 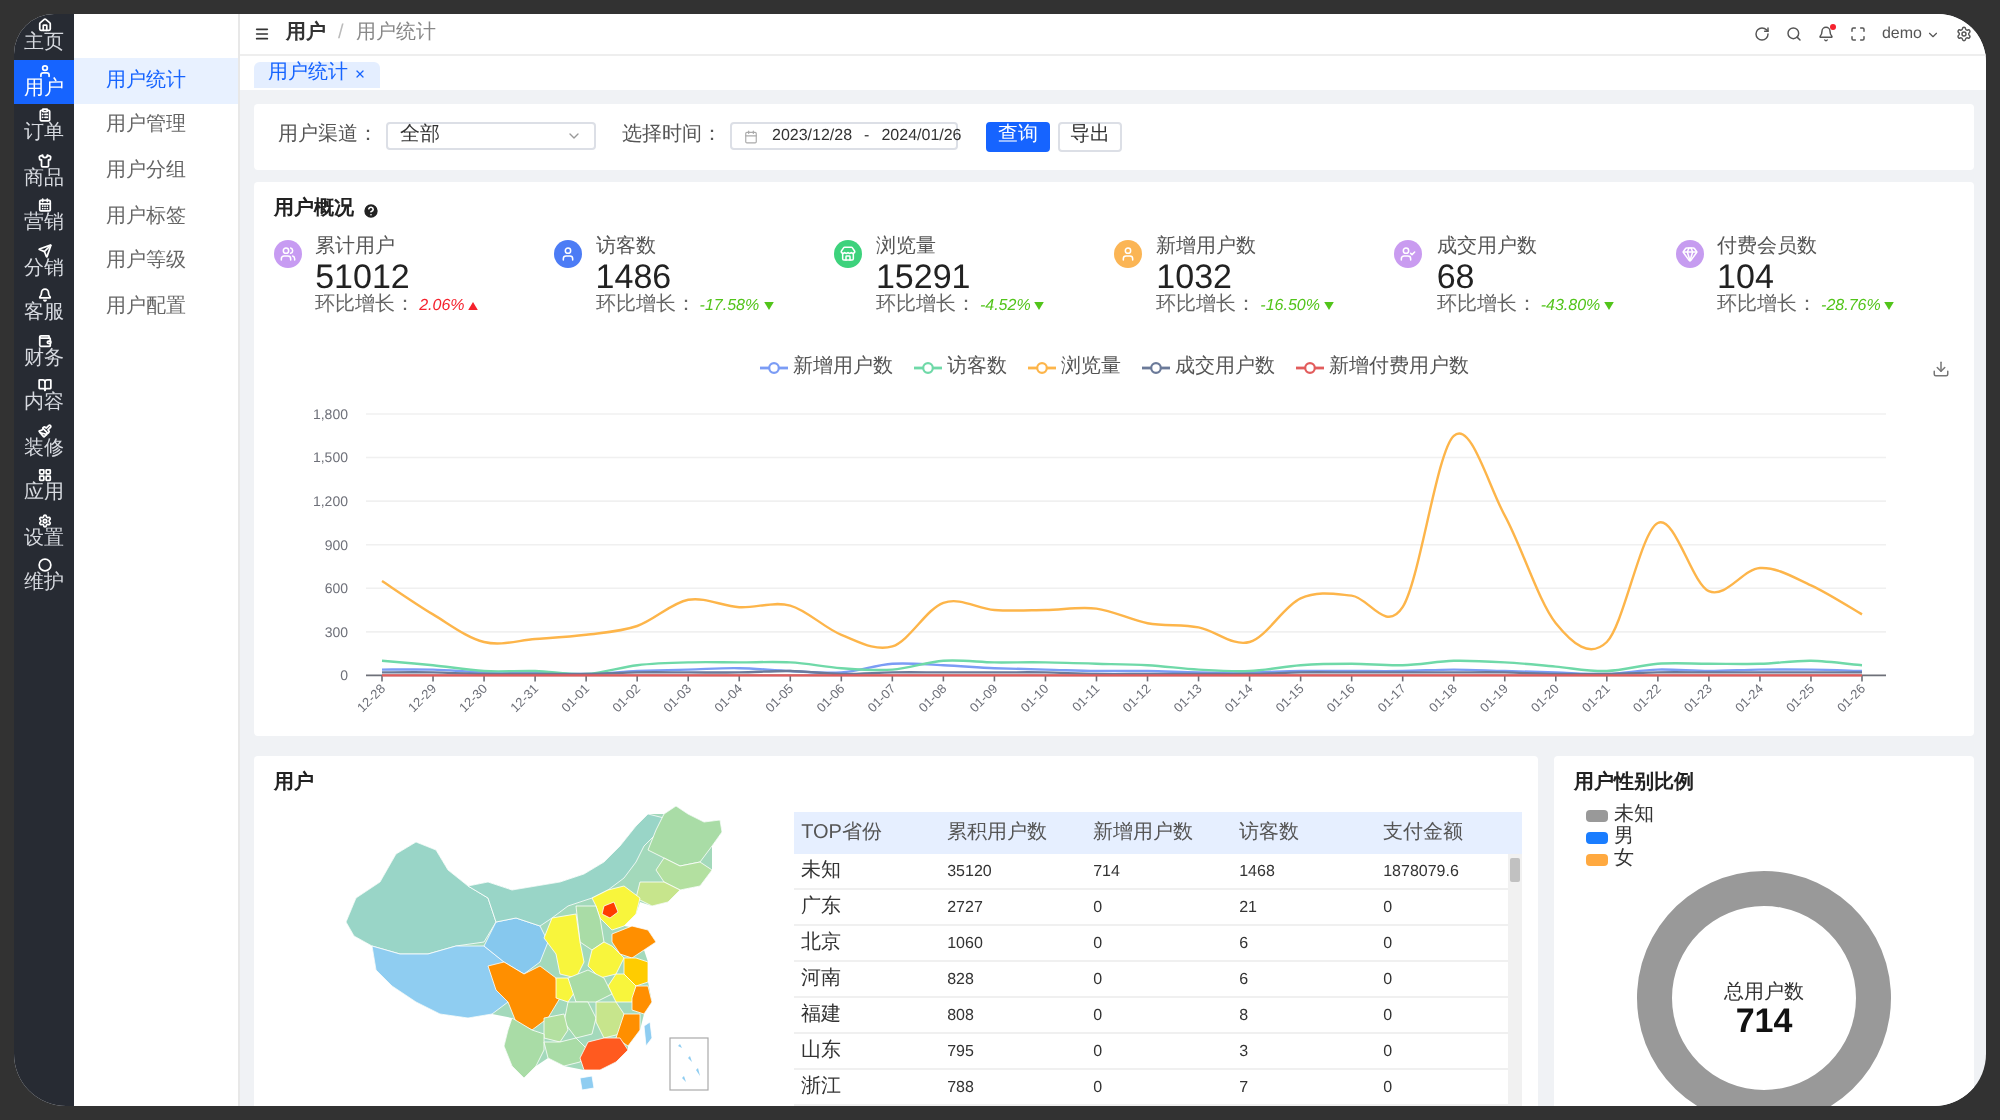 I want to click on stat-value: 15291, so click(x=924, y=278).